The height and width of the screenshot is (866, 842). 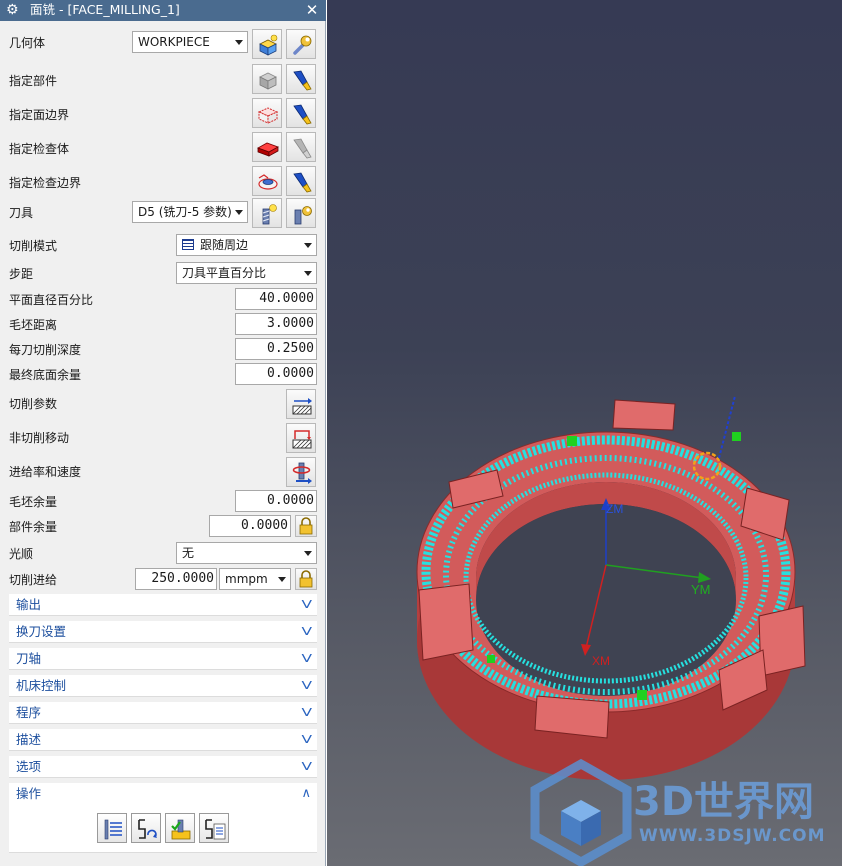 I want to click on verify-button, so click(x=180, y=828).